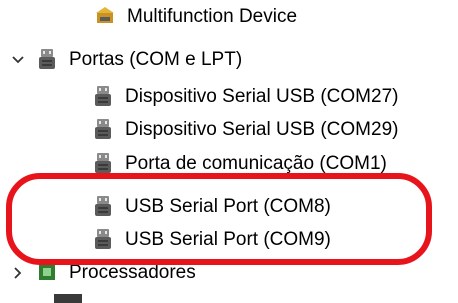 Image resolution: width=458 pixels, height=303 pixels. I want to click on tree-item-com29: Dispositivo Serial USB (COM29), so click(245, 130).